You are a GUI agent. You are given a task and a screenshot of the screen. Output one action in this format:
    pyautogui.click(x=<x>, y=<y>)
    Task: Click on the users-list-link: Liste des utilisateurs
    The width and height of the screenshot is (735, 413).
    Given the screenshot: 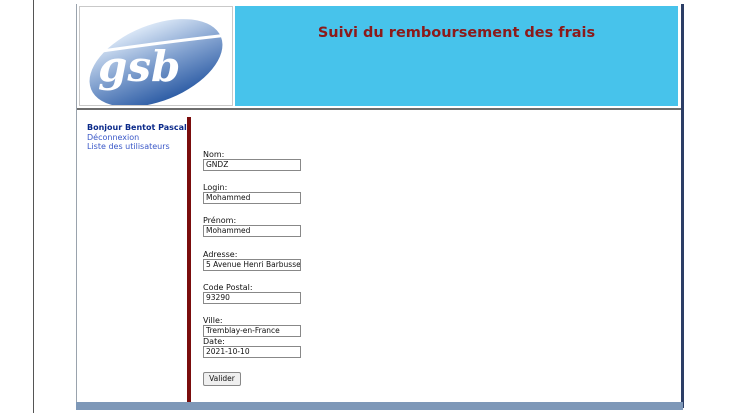 What is the action you would take?
    pyautogui.click(x=142, y=147)
    